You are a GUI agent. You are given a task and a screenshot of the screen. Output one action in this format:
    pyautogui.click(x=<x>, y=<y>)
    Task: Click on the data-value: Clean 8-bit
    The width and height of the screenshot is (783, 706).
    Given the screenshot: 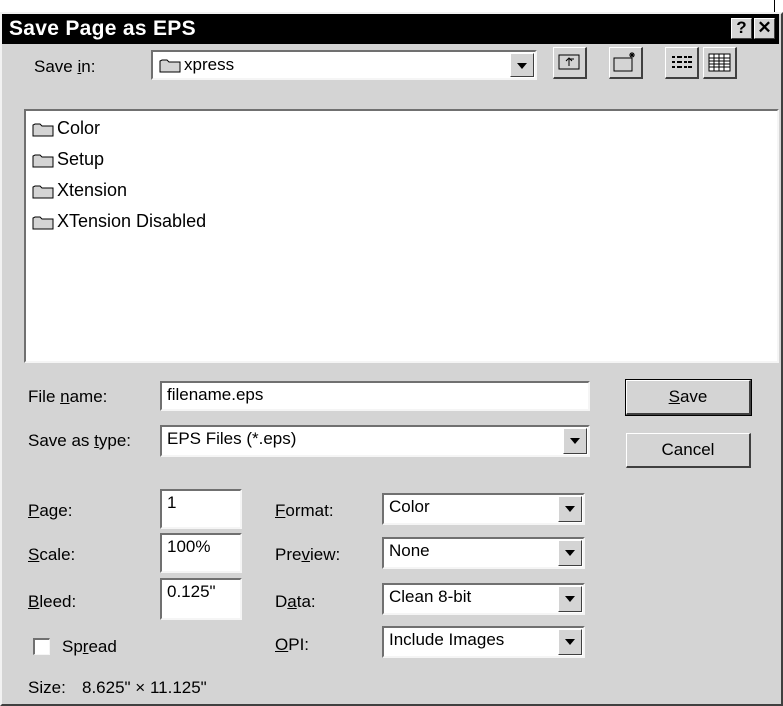 What is the action you would take?
    pyautogui.click(x=430, y=596)
    